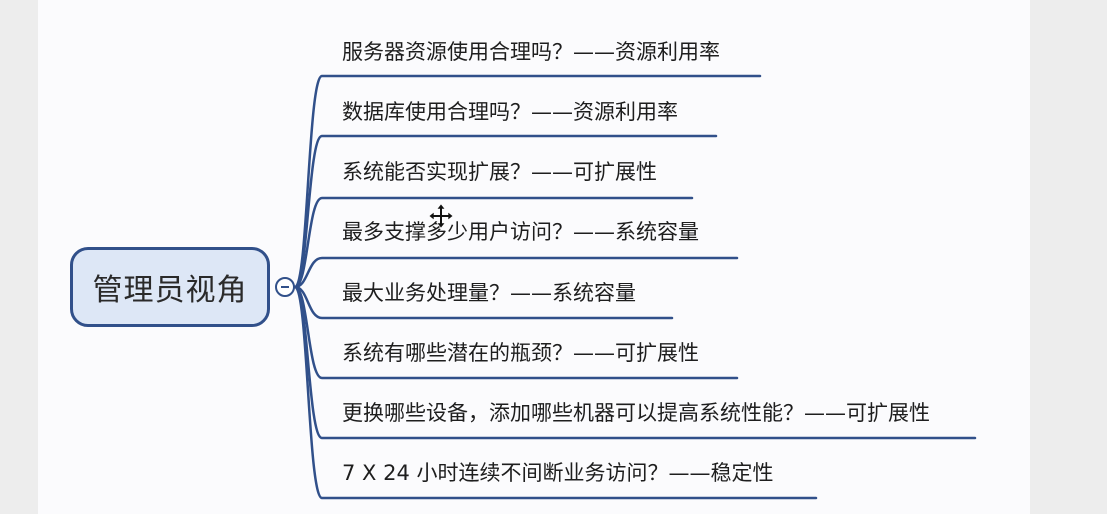 Image resolution: width=1107 pixels, height=514 pixels. What do you see at coordinates (558, 473) in the screenshot?
I see `branch-node: 7 X 24 小时连续不间断业务访问？——稳定性` at bounding box center [558, 473].